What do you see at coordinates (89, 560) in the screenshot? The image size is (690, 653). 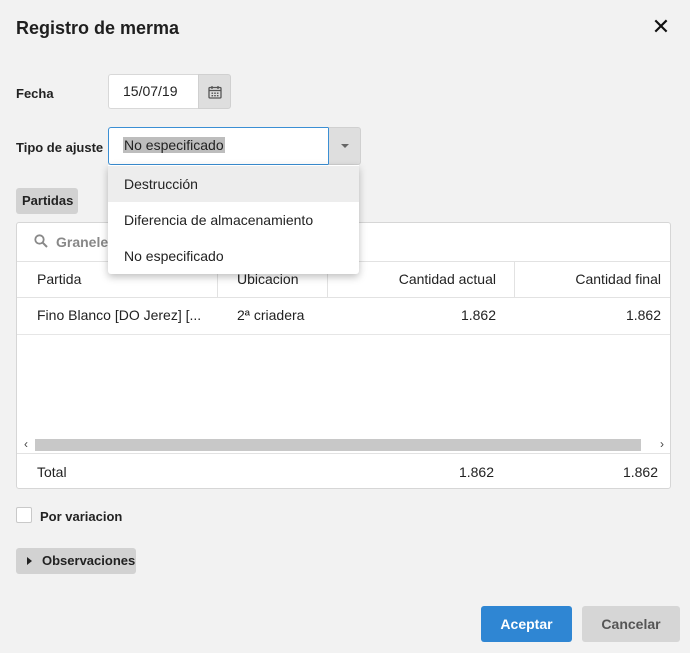 I see `observaciones-label: Observaciones` at bounding box center [89, 560].